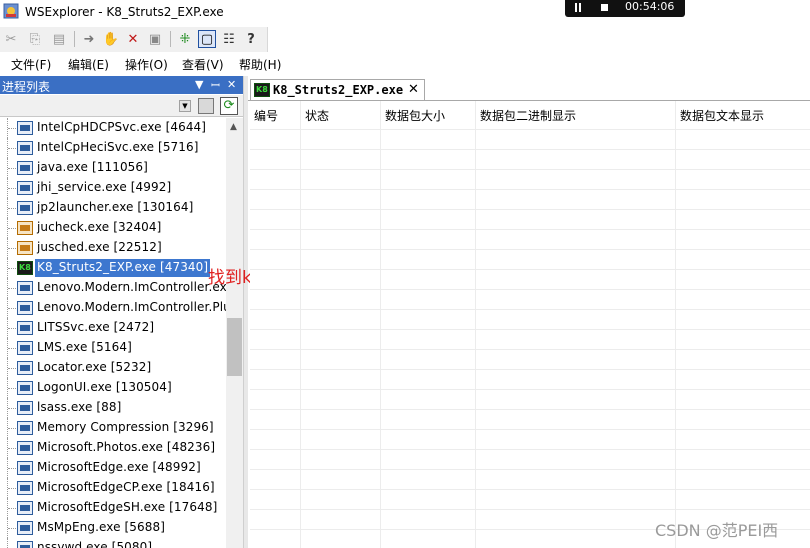 This screenshot has width=810, height=548. What do you see at coordinates (11, 39) in the screenshot?
I see `cut-icon: ✂` at bounding box center [11, 39].